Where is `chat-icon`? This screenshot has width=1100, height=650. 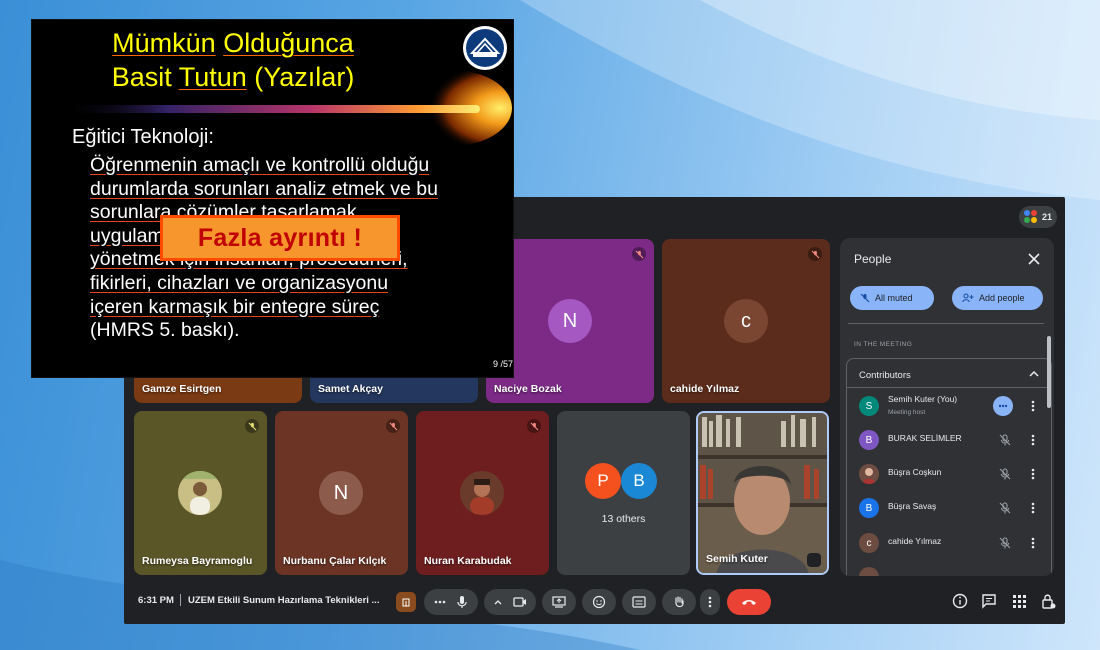
chat-icon is located at coordinates (989, 601).